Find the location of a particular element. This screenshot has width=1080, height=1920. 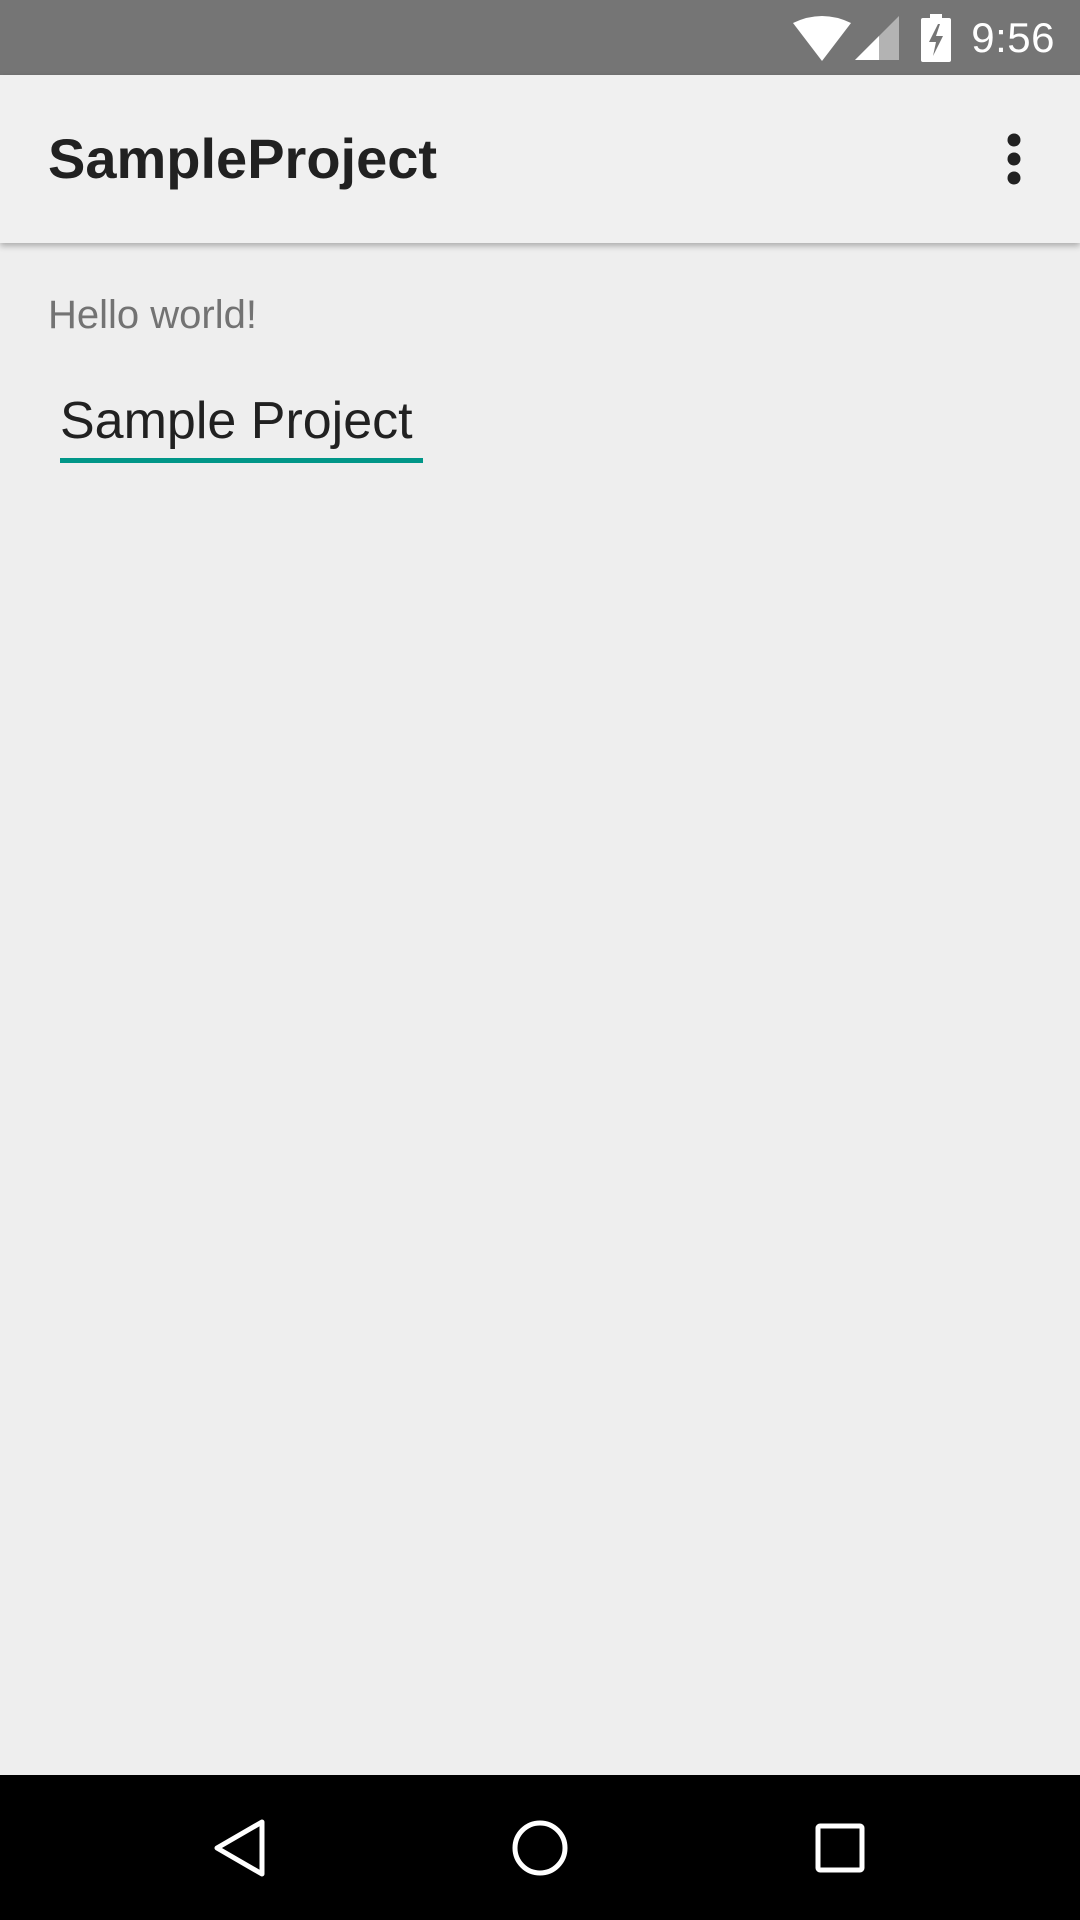

recents-button is located at coordinates (840, 1847).